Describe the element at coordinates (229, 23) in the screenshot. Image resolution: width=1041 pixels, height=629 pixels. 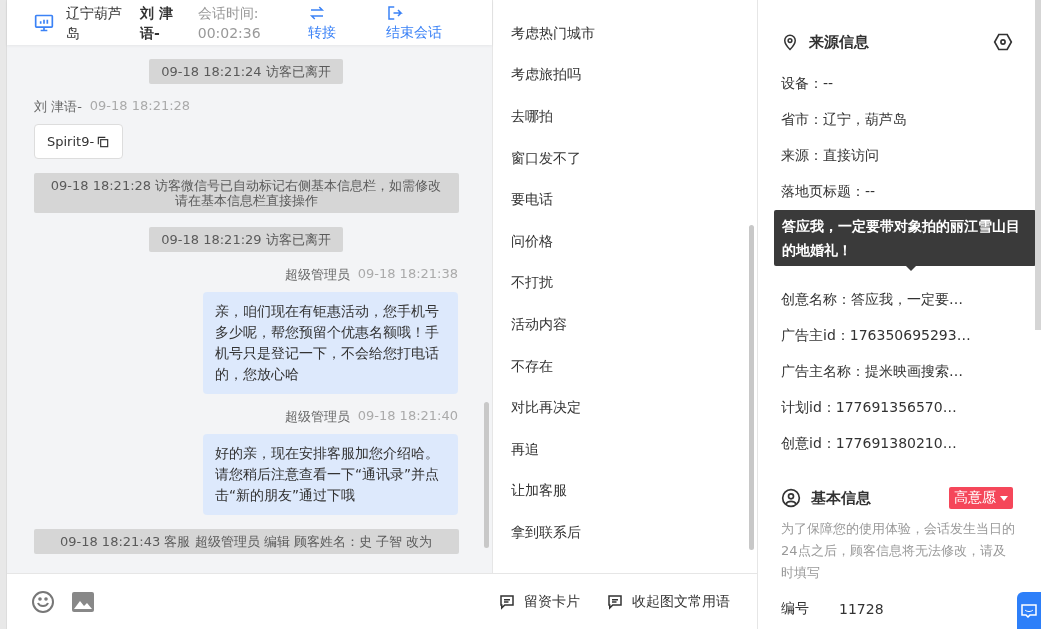
I see `session-time: 会话时间: 00:02:36` at that location.